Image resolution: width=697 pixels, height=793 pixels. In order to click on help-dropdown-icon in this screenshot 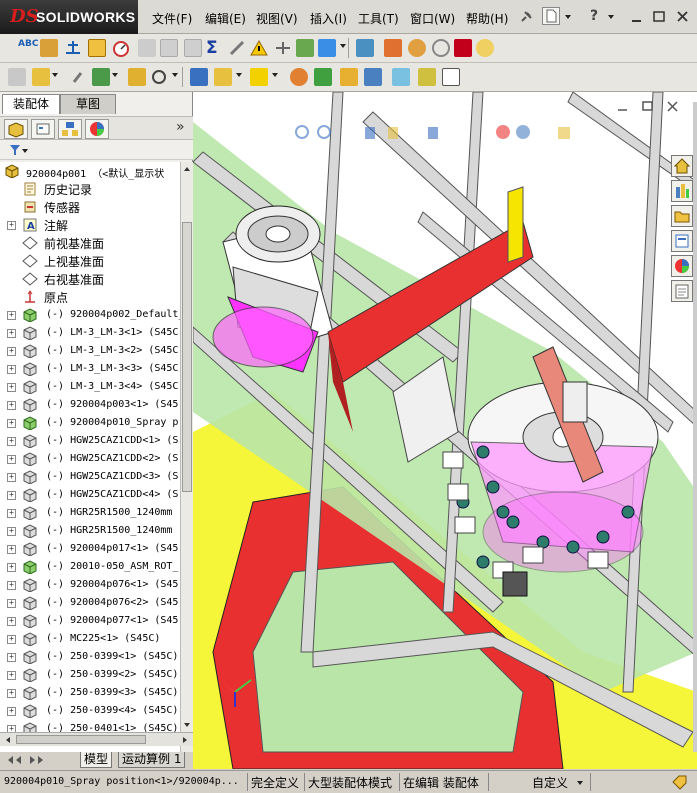, I will do `click(611, 17)`.